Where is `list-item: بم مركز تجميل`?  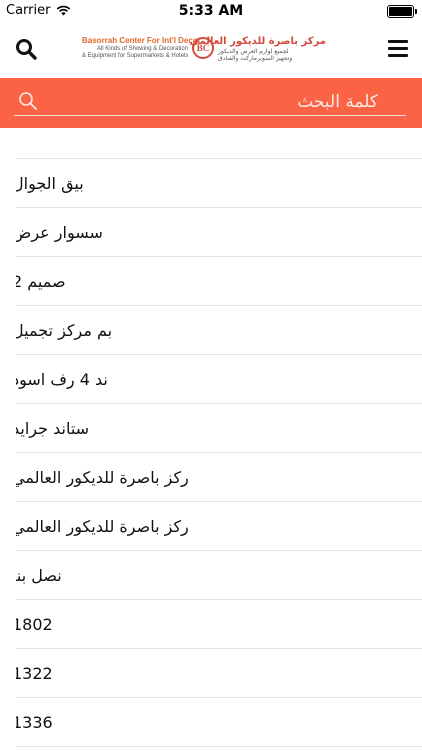
list-item: بم مركز تجميل is located at coordinates (219, 330).